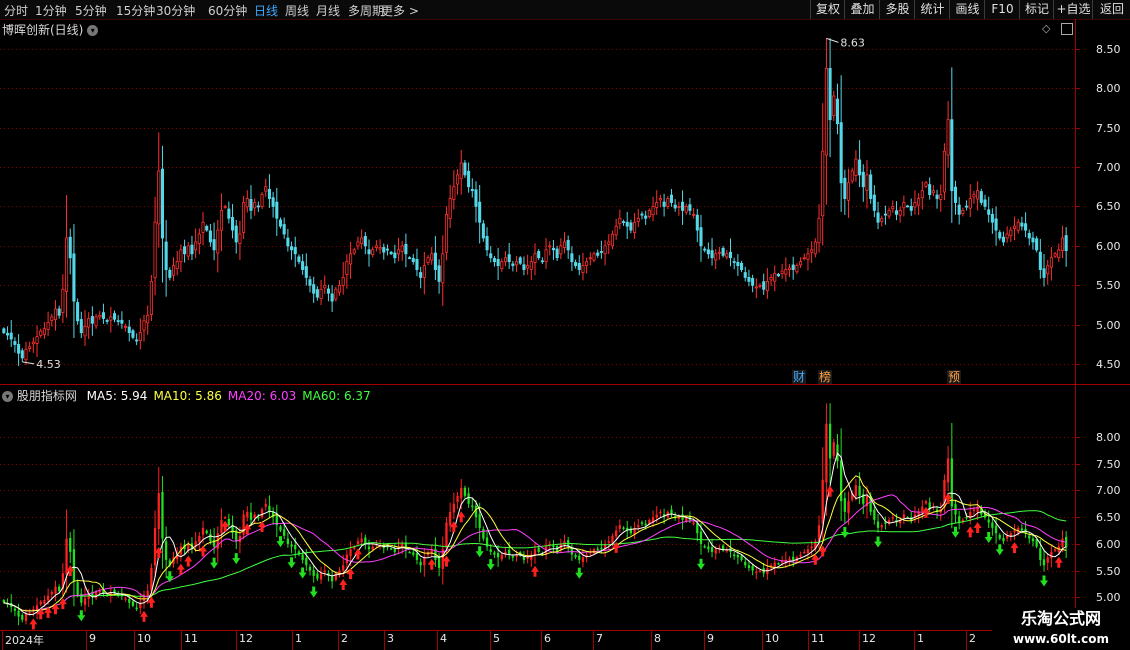  Describe the element at coordinates (1108, 544) in the screenshot. I see `indicator-y-tick: 6.00` at that location.